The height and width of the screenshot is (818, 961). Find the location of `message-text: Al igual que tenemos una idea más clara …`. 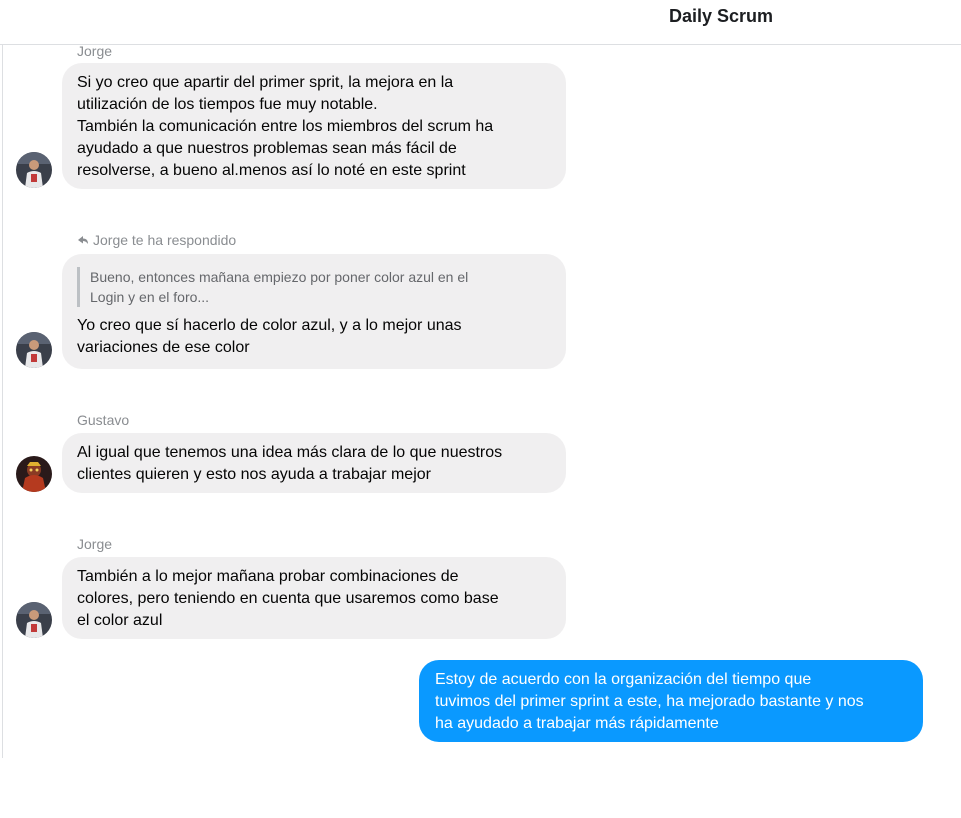

message-text: Al igual que tenemos una idea más clara … is located at coordinates (290, 463).